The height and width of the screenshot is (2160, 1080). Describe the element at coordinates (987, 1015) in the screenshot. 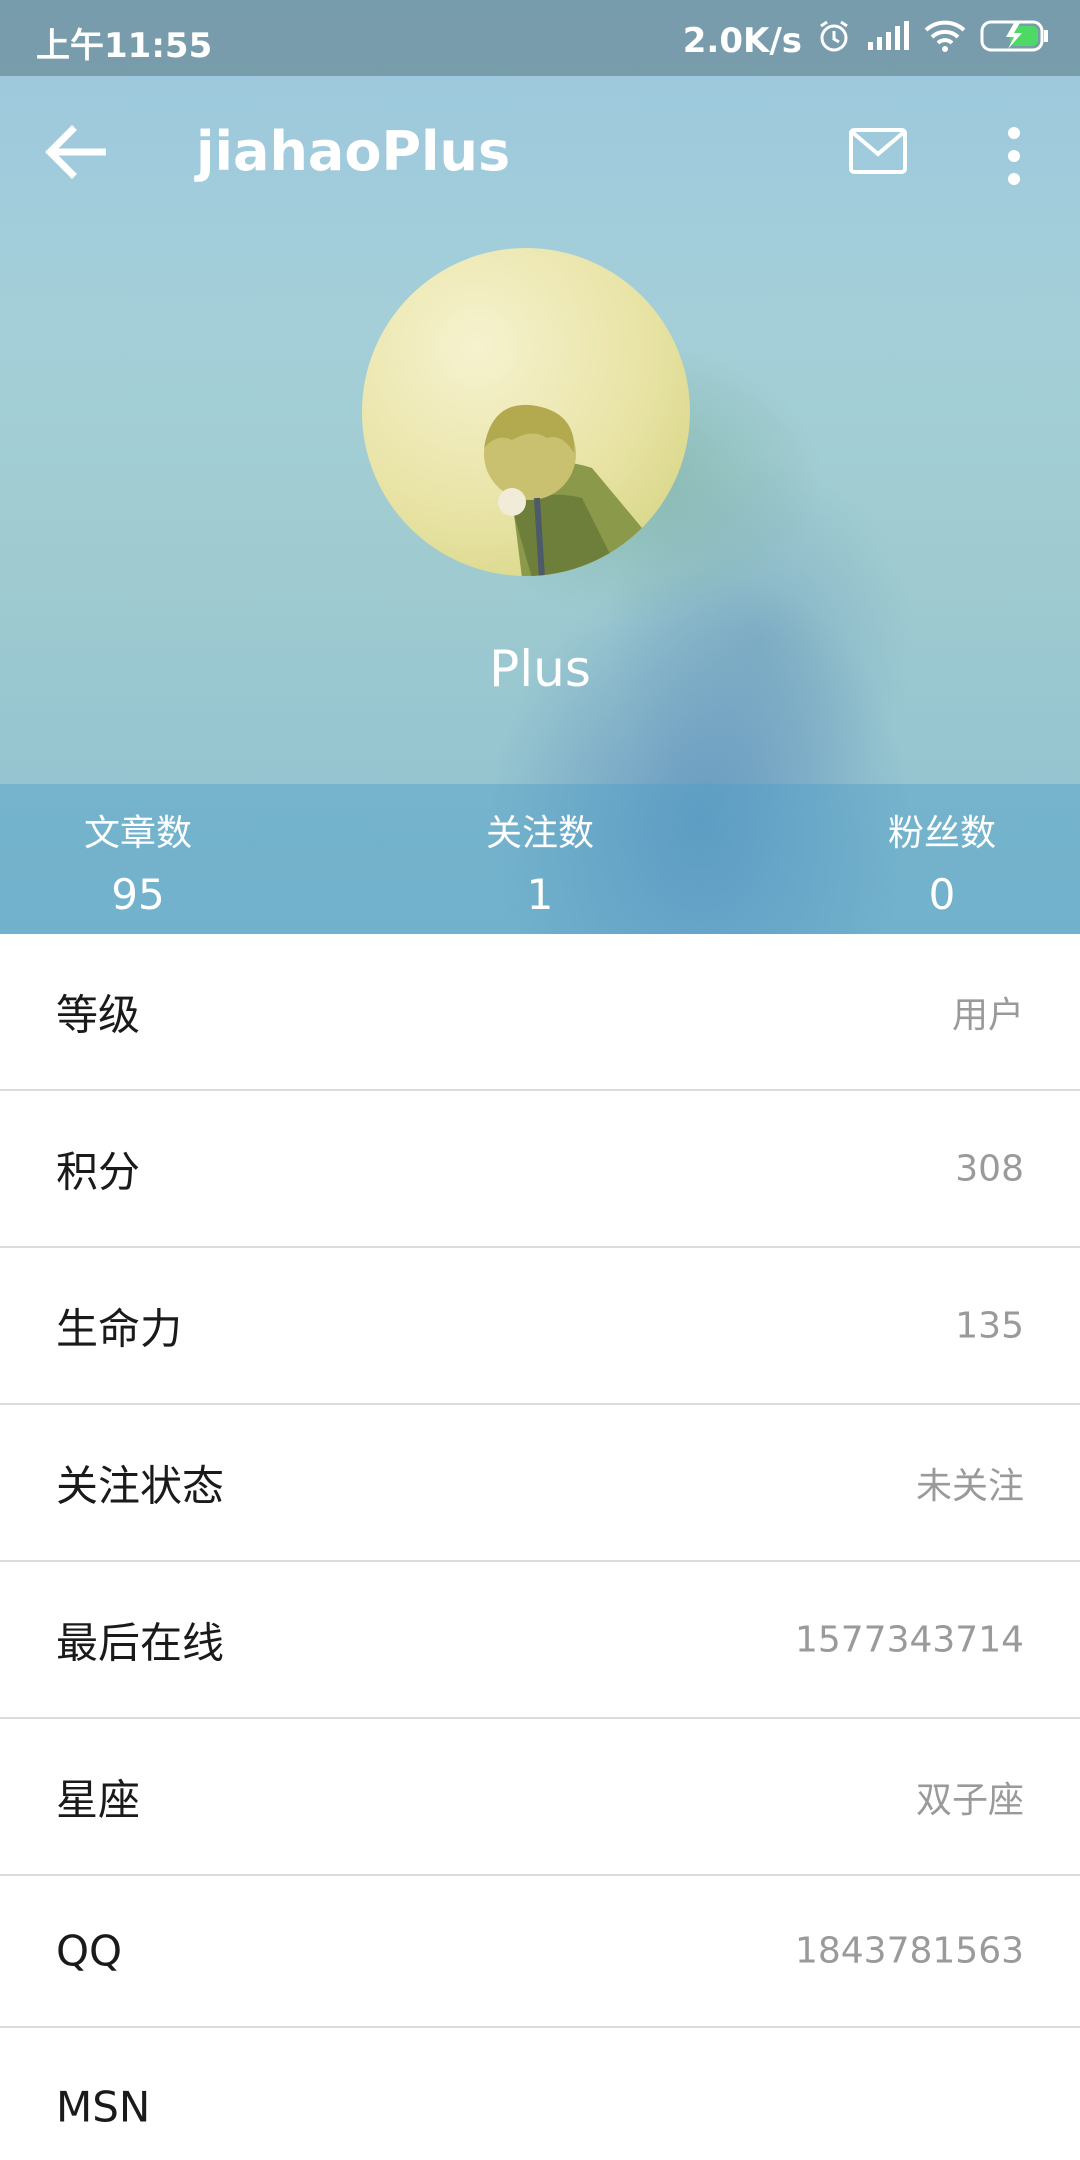

I see `info-value: 用户` at that location.